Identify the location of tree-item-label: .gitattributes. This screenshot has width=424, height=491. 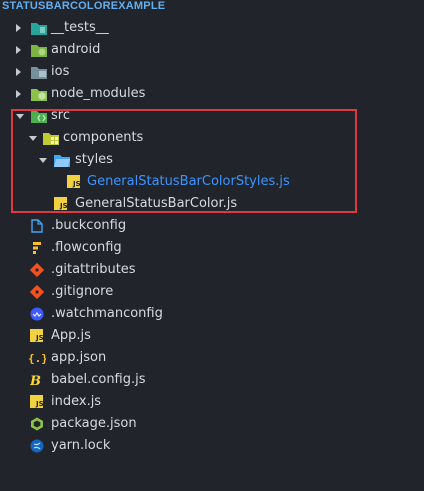
(93, 269).